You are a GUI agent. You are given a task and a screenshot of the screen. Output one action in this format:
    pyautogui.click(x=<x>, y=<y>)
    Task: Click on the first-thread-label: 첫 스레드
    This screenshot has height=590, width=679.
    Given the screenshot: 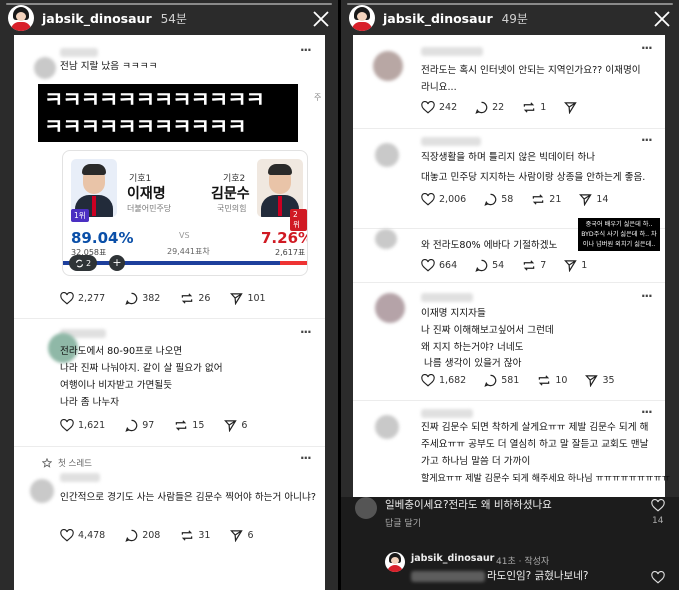 What is the action you would take?
    pyautogui.click(x=67, y=463)
    